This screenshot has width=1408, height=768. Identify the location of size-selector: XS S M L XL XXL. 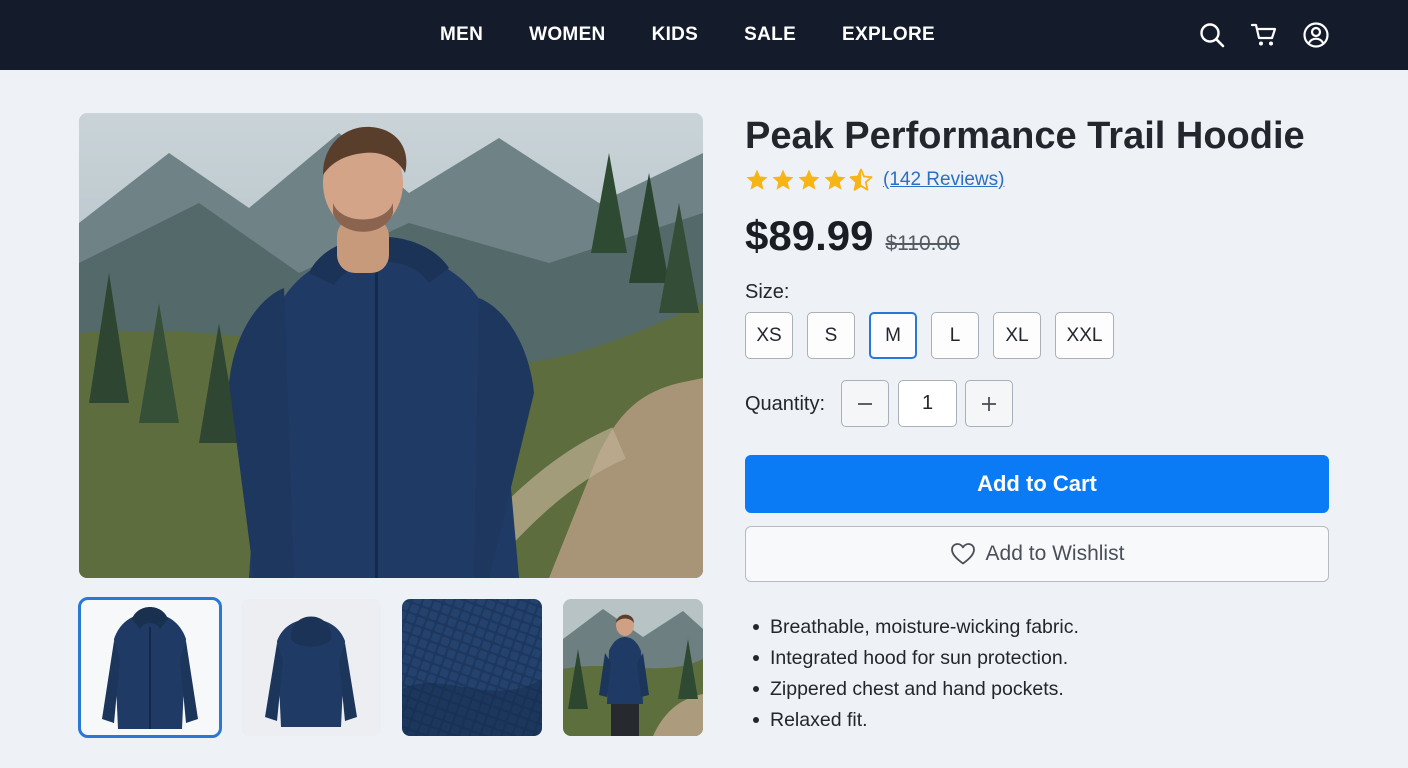
(929, 335).